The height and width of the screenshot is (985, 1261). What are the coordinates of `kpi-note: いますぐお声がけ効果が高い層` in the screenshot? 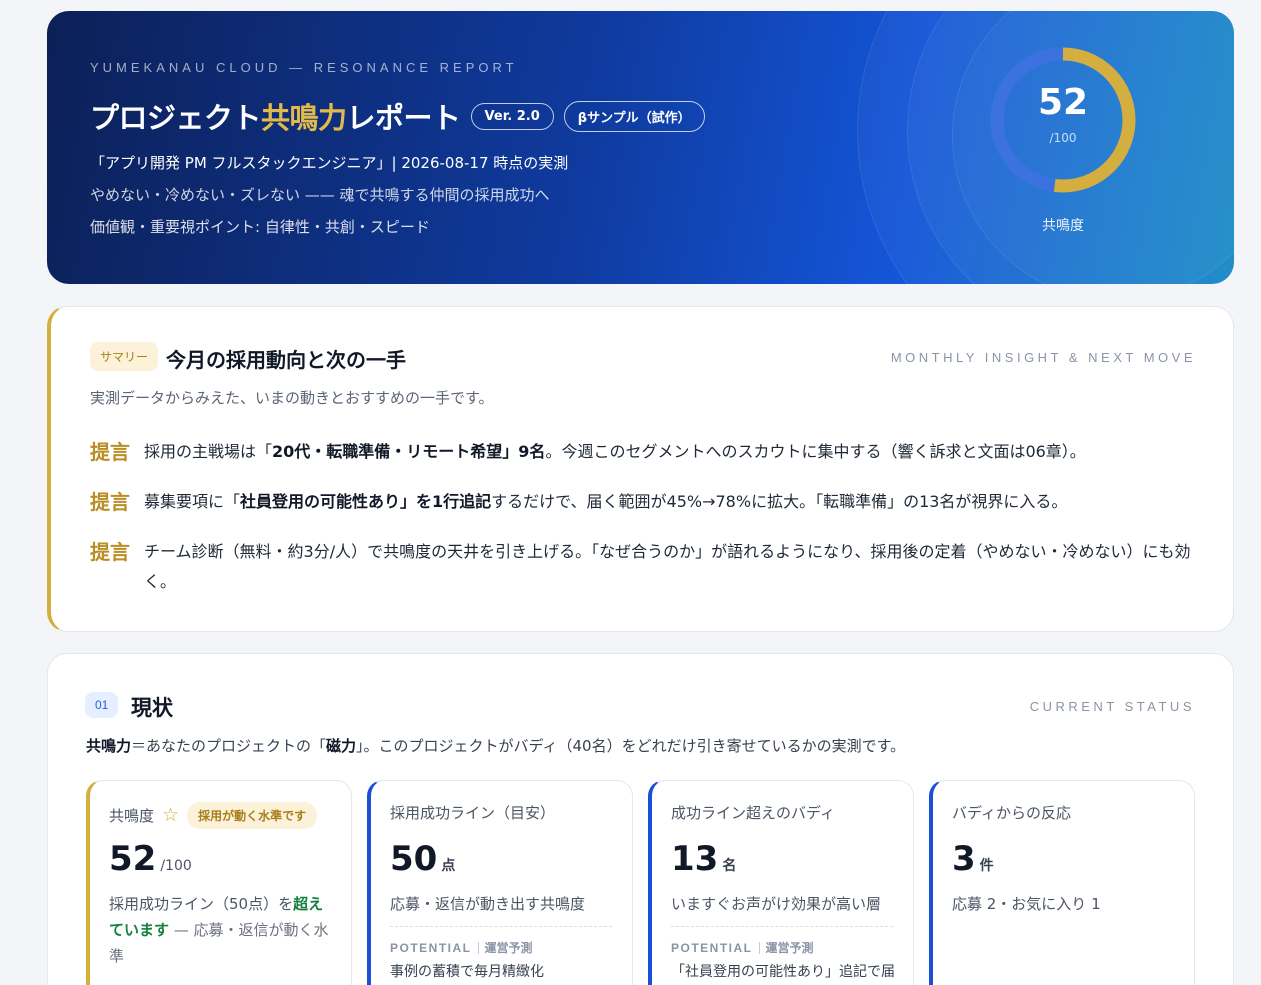 It's located at (776, 904).